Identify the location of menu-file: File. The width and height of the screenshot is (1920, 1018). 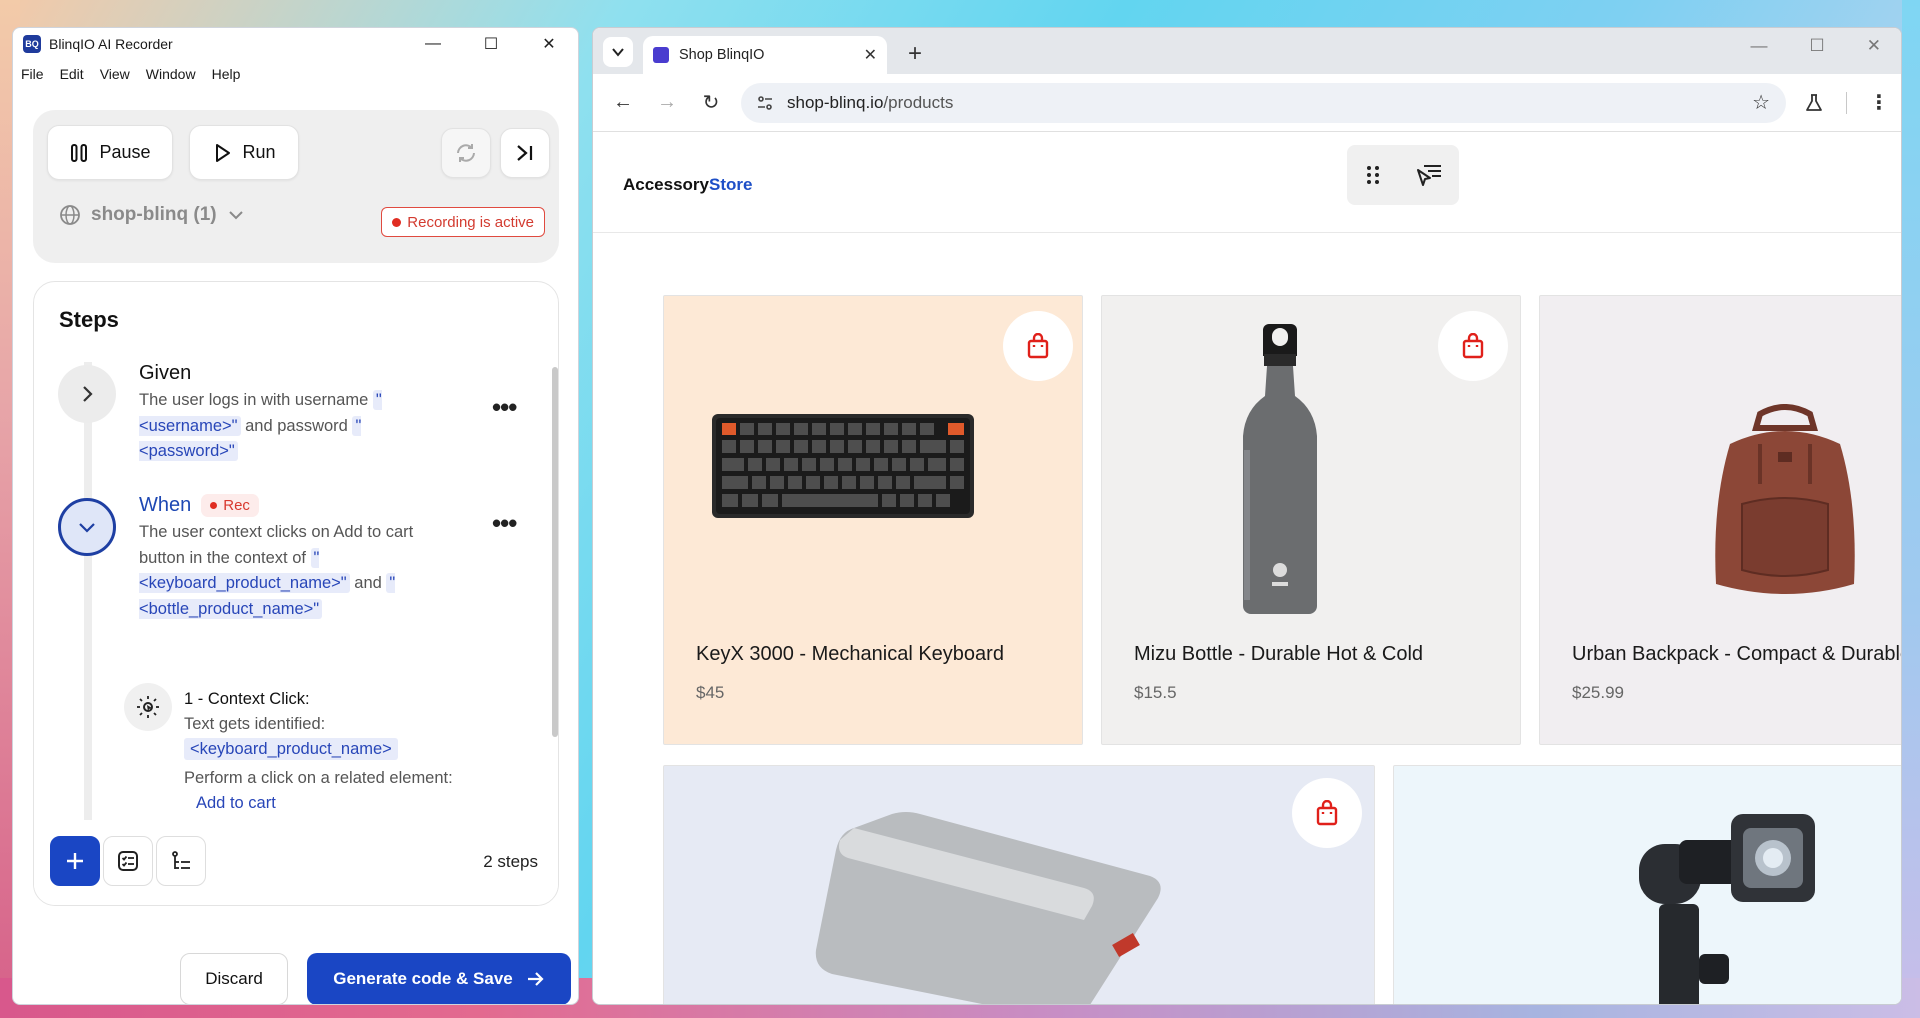
(32, 74).